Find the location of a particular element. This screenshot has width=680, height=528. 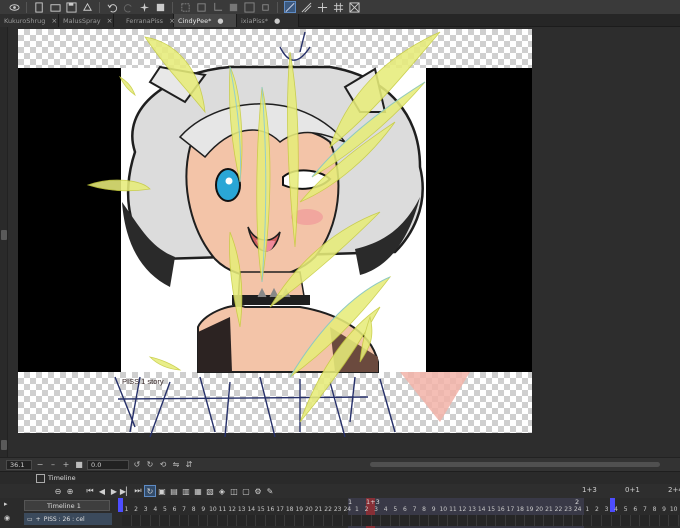

timeline-scroll-icon: ▸ is located at coordinates (10, 505).